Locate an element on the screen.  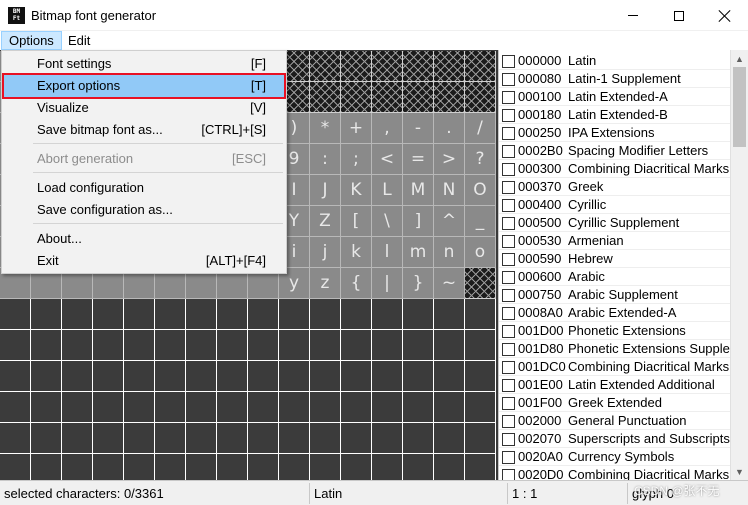
list-item: 000370 Greek is located at coordinates (614, 187).